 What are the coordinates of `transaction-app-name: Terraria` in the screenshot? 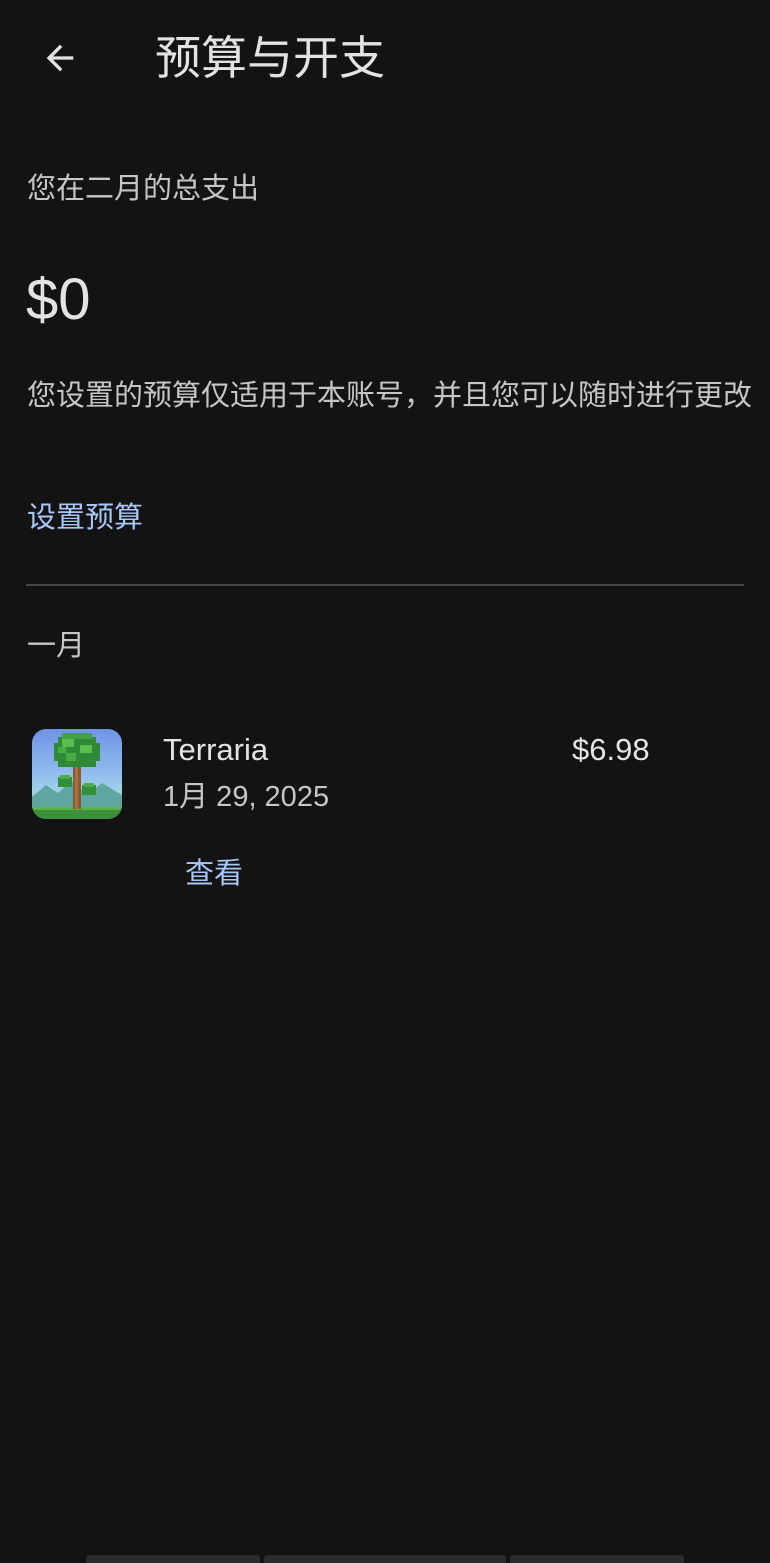 It's located at (216, 749).